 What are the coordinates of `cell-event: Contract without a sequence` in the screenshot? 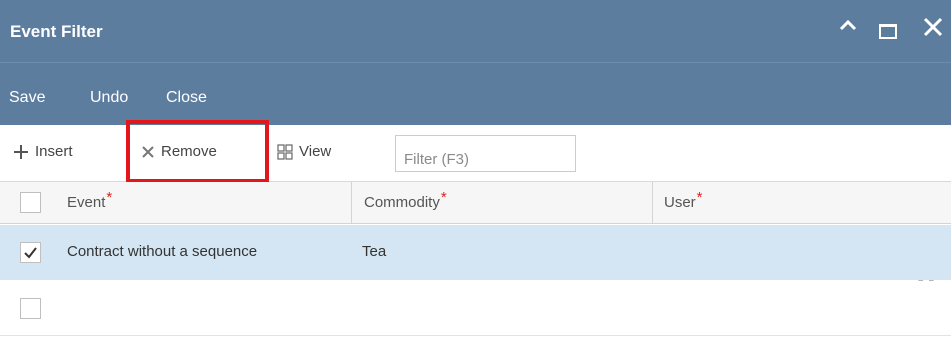 It's located at (162, 251).